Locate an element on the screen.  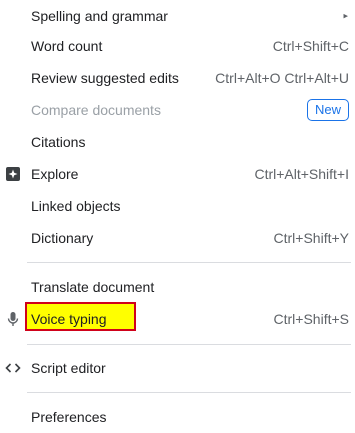
menu-item-label: Linked objects is located at coordinates (76, 206).